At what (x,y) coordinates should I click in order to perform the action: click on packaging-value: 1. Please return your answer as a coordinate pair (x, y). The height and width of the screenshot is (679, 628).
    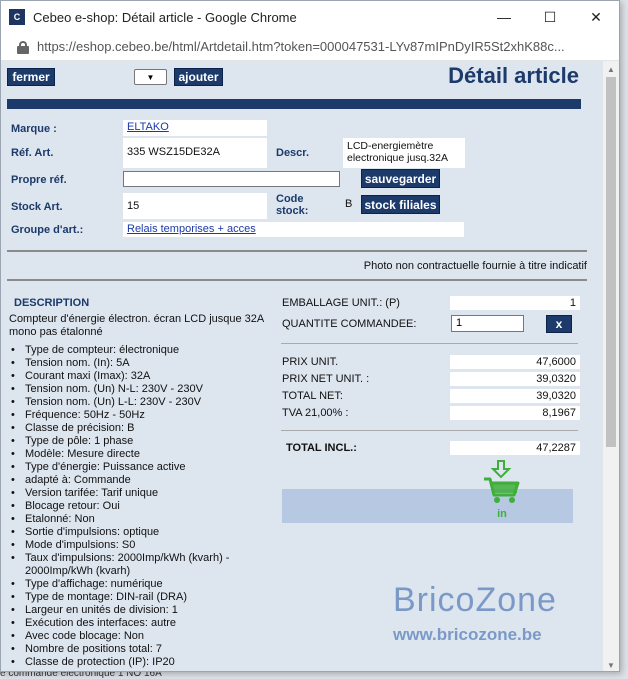
    Looking at the image, I should click on (515, 303).